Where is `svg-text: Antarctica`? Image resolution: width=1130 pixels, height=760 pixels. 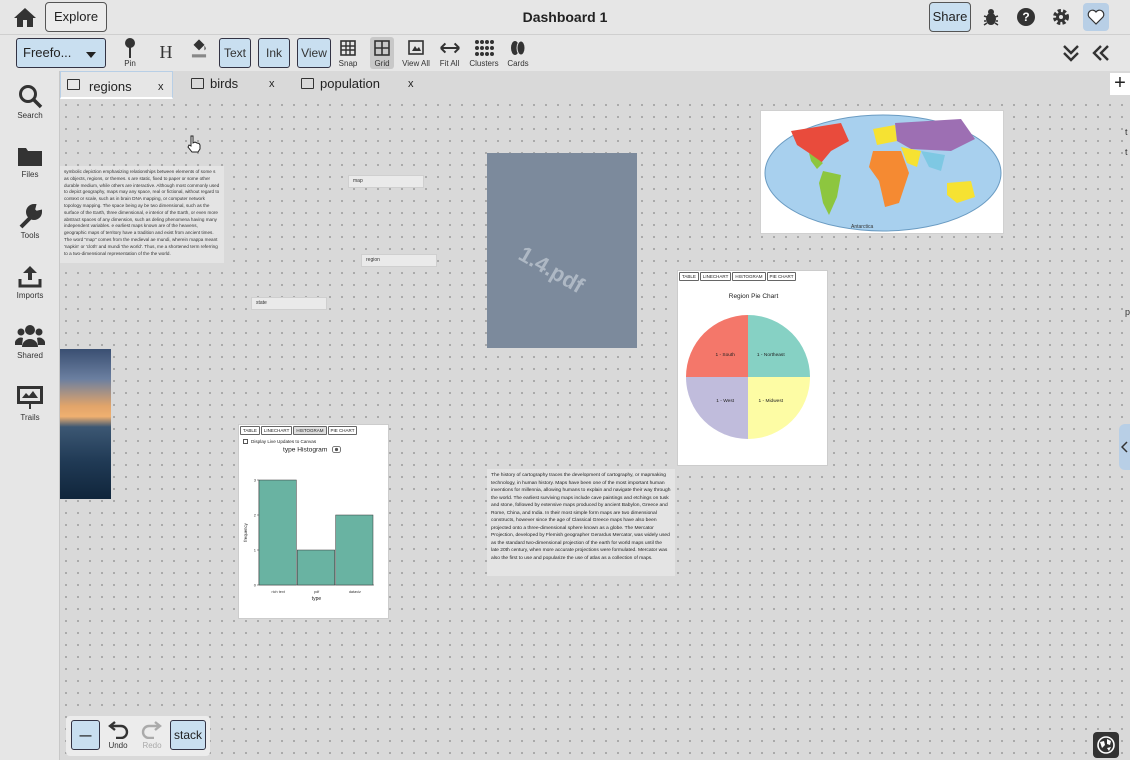 svg-text: Antarctica is located at coordinates (862, 227).